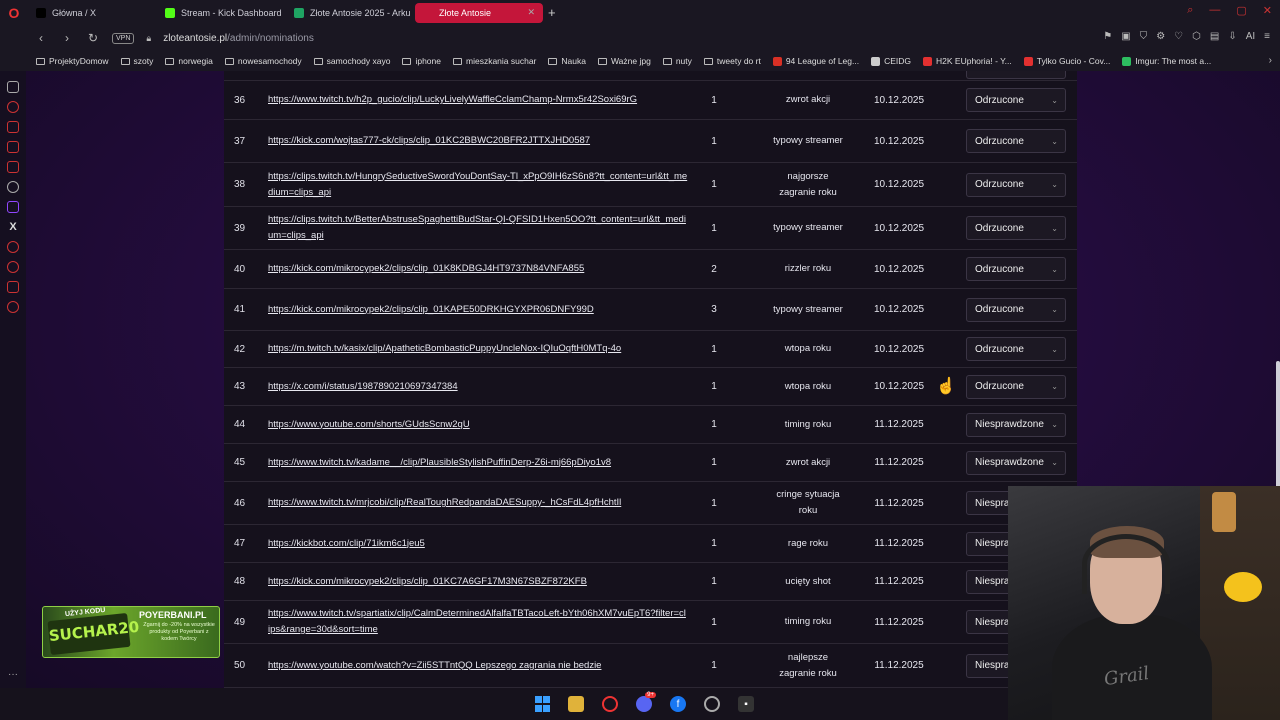 Image resolution: width=1280 pixels, height=720 pixels. What do you see at coordinates (238, 38) in the screenshot?
I see `url-field: zloteantosie.pl/admin/nominations` at bounding box center [238, 38].